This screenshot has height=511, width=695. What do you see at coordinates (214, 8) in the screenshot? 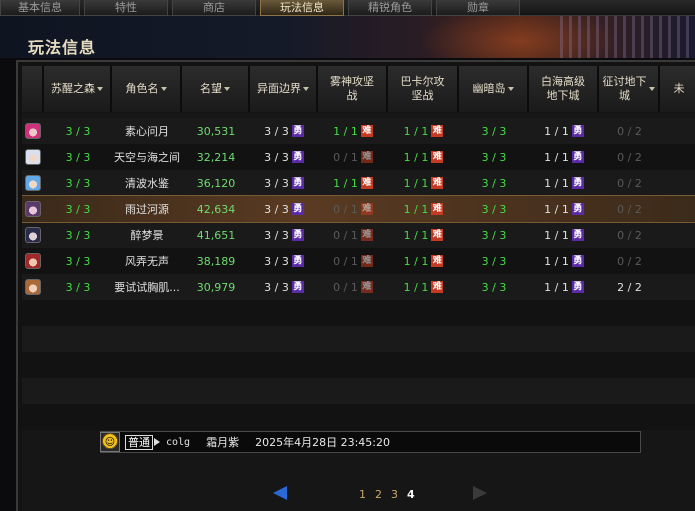
I see `tab-shop: 商店` at bounding box center [214, 8].